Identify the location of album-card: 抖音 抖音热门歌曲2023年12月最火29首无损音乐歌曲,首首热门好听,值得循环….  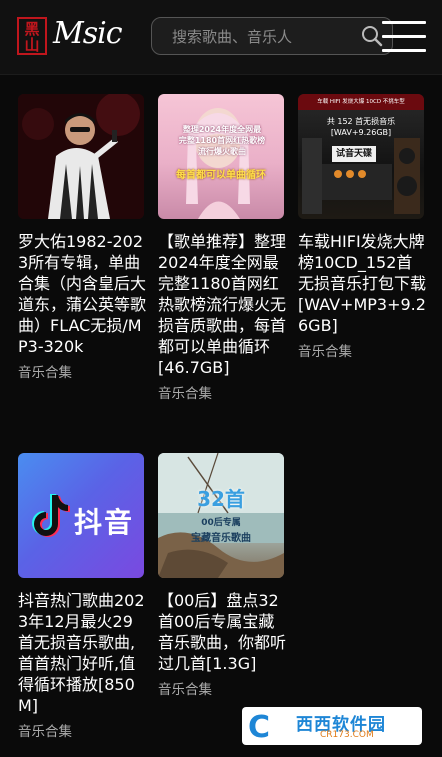
(82, 596).